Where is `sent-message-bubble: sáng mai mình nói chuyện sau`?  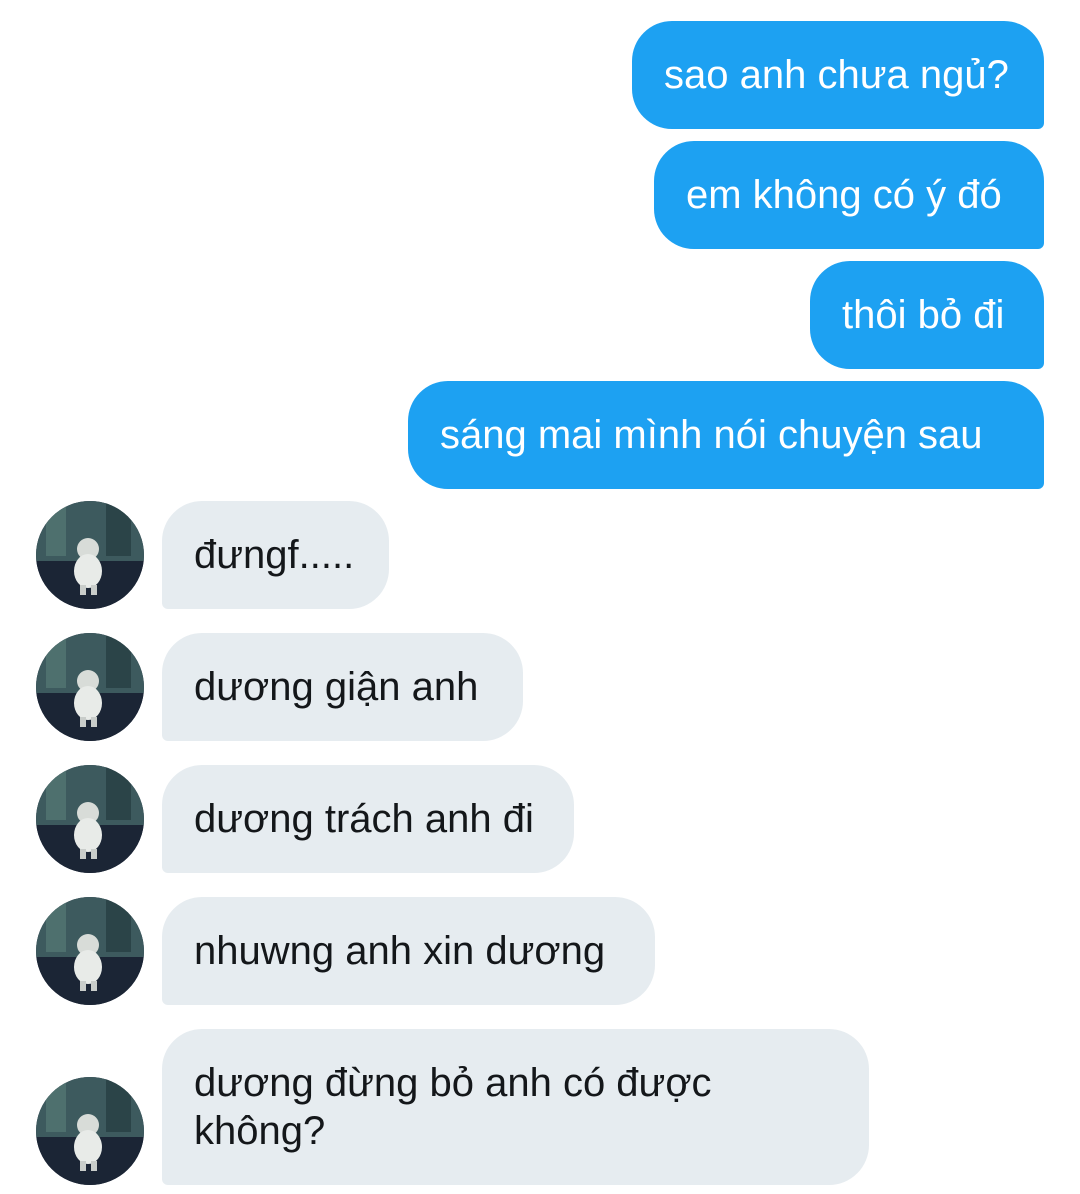
sent-message-bubble: sáng mai mình nói chuyện sau is located at coordinates (726, 435).